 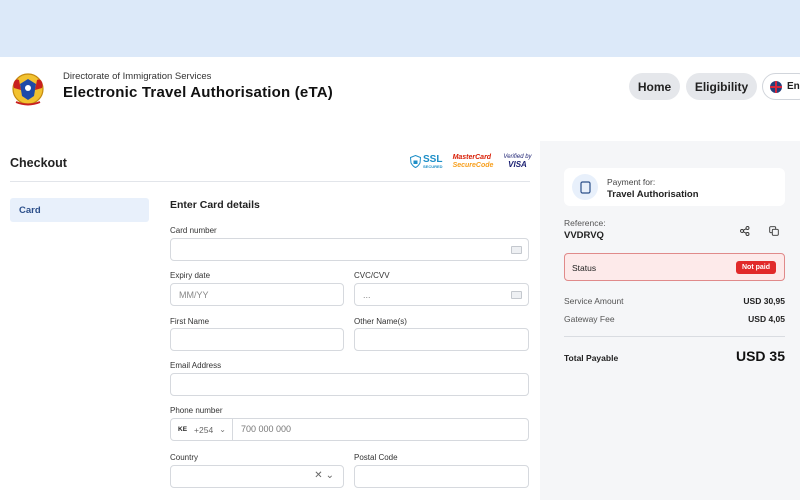 I want to click on top-banner, so click(x=400, y=28).